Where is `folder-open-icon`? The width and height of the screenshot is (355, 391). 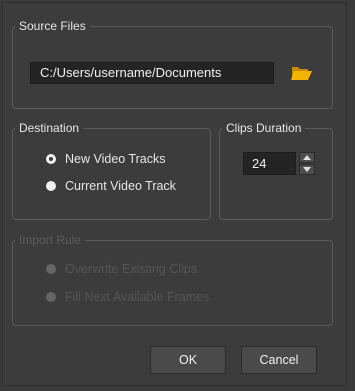
folder-open-icon is located at coordinates (301, 73).